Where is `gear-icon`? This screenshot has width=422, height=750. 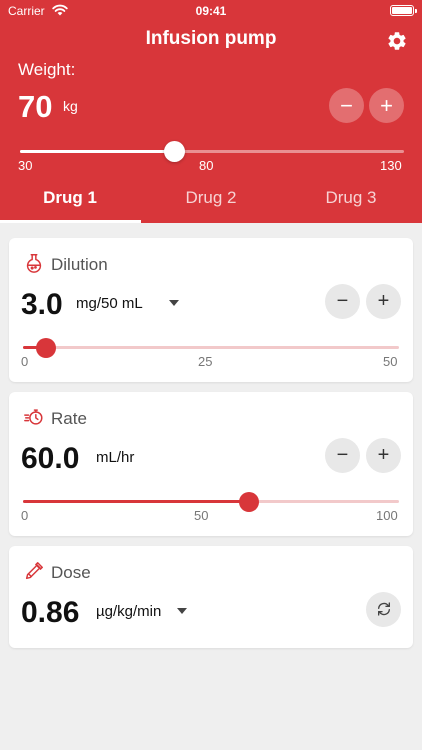
gear-icon is located at coordinates (397, 41).